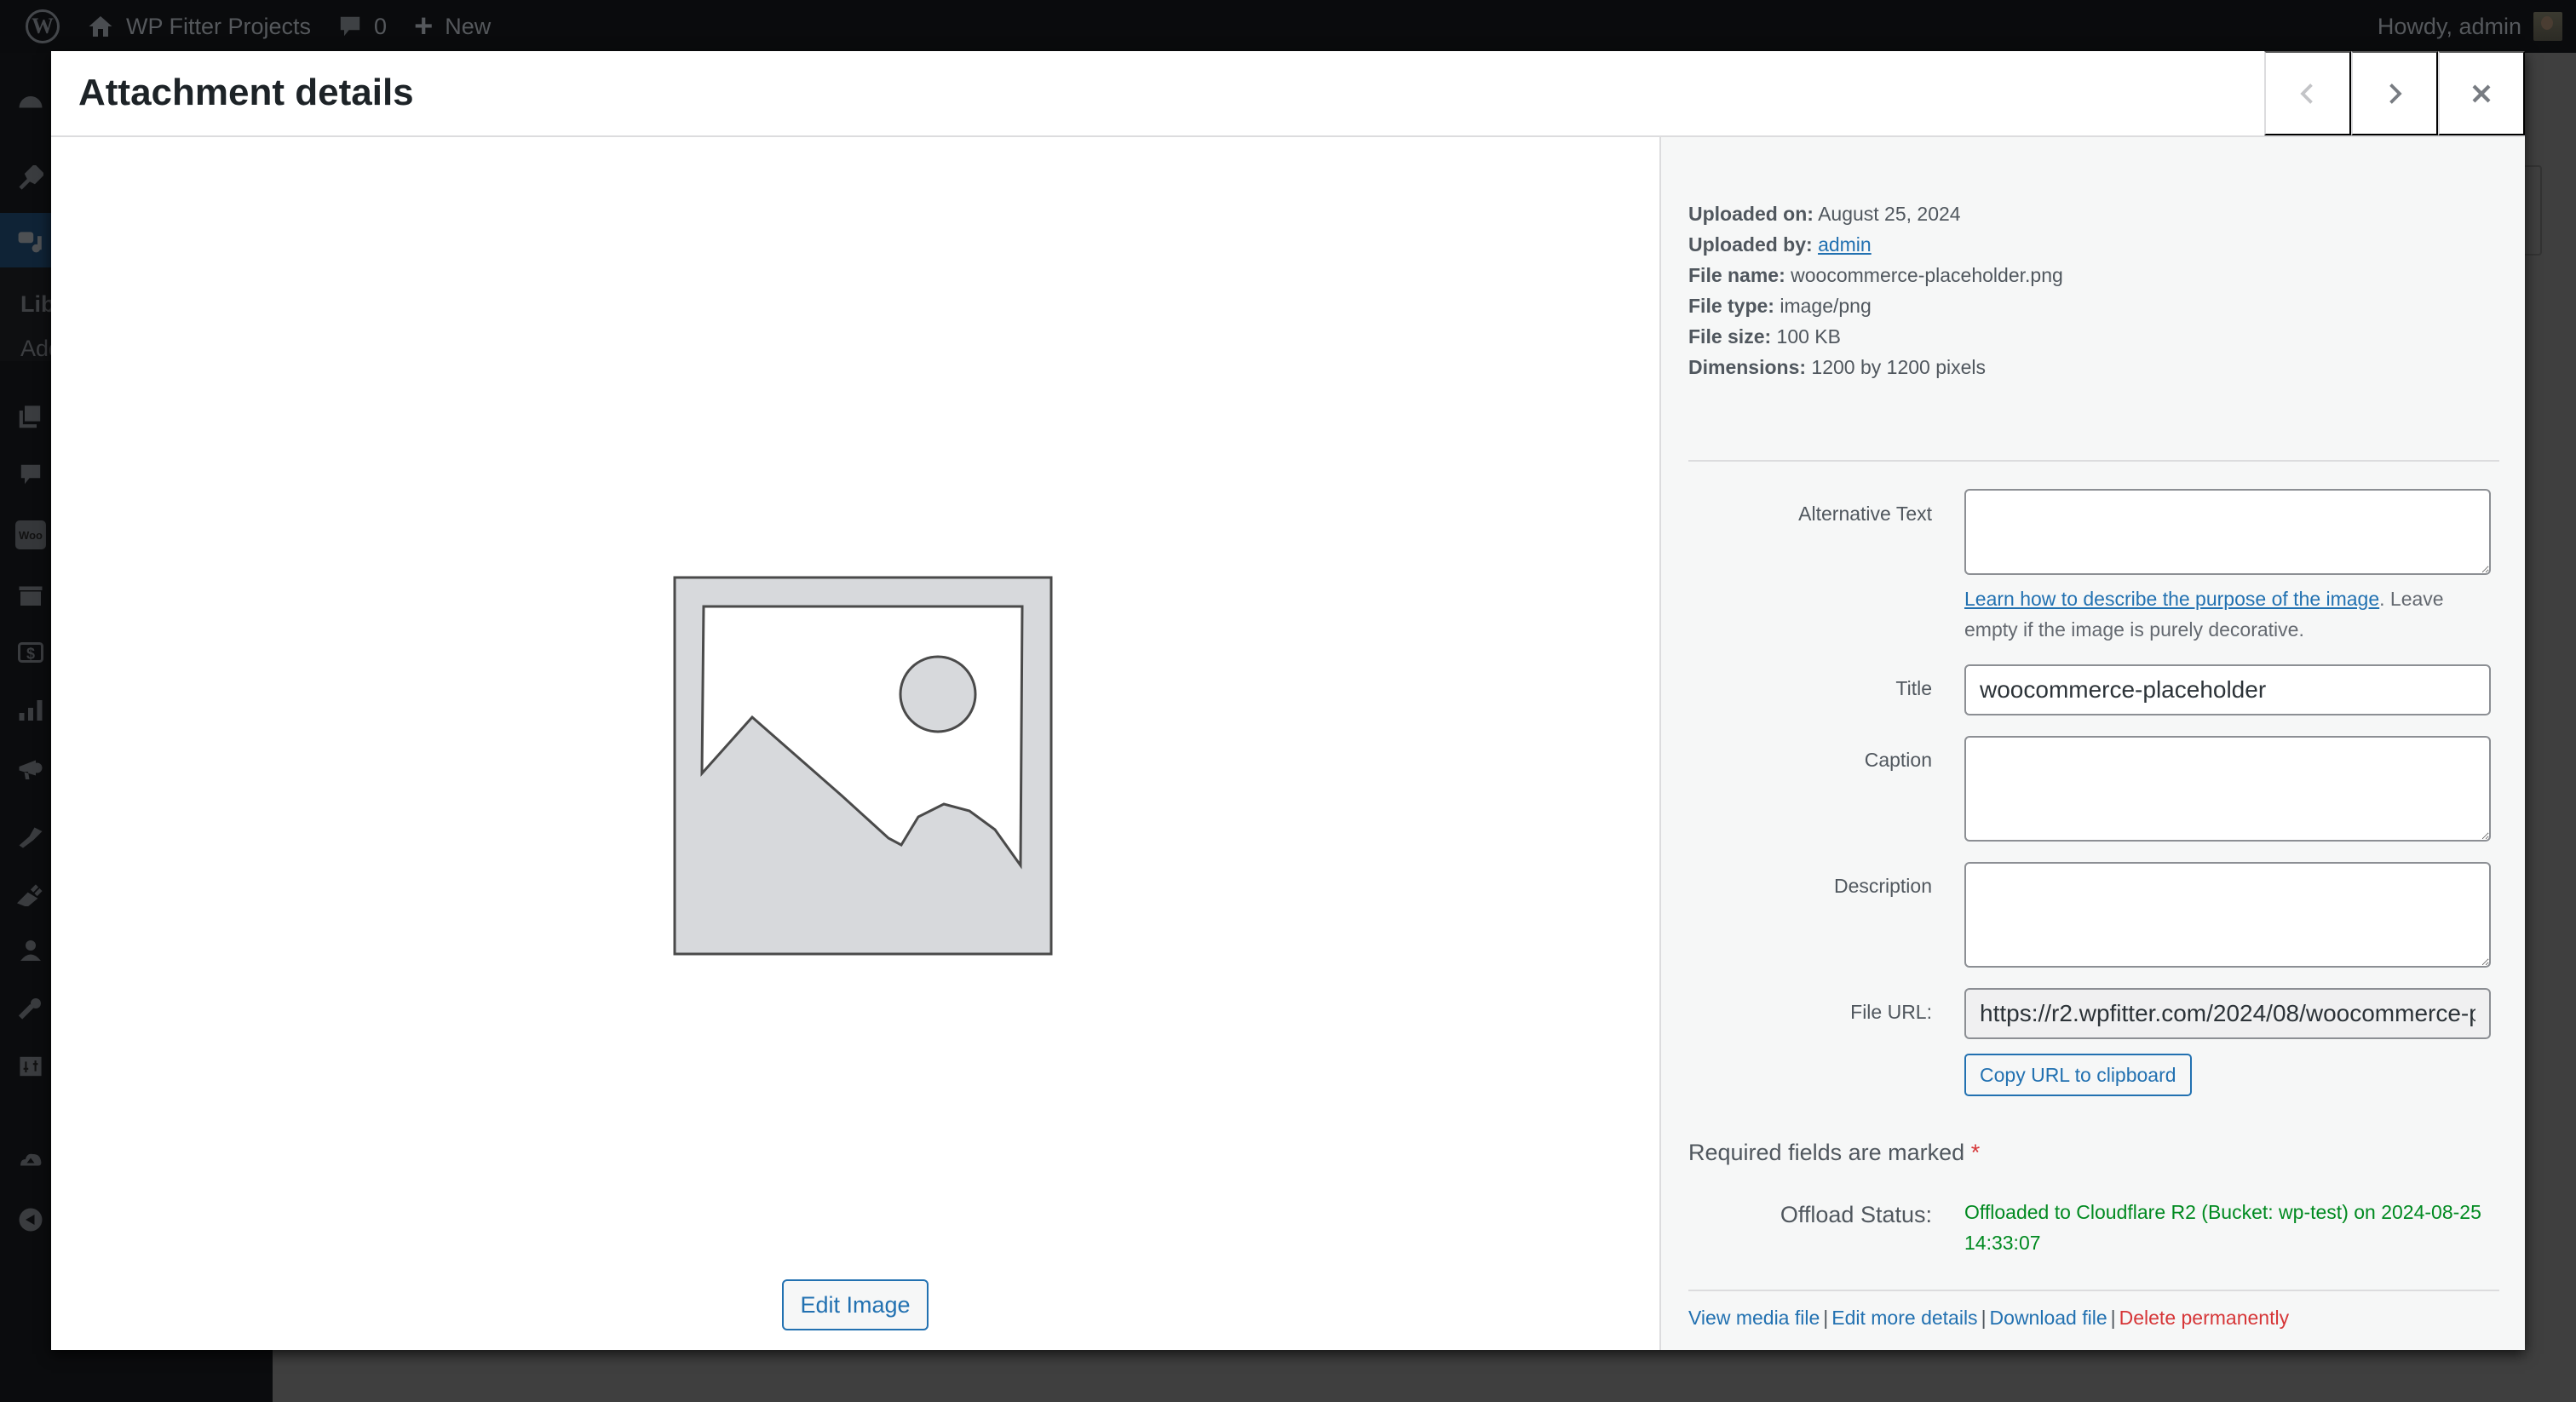 The height and width of the screenshot is (1402, 2576). Describe the element at coordinates (1751, 244) in the screenshot. I see `uploaded-by-label: Uploaded by:` at that location.